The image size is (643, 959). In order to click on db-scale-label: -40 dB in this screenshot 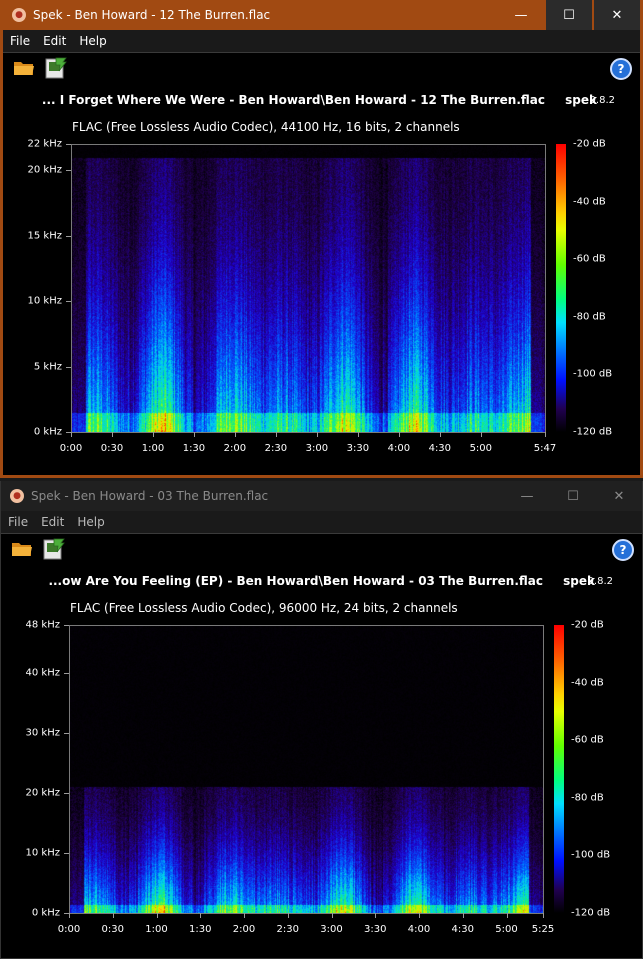, I will do `click(589, 202)`.